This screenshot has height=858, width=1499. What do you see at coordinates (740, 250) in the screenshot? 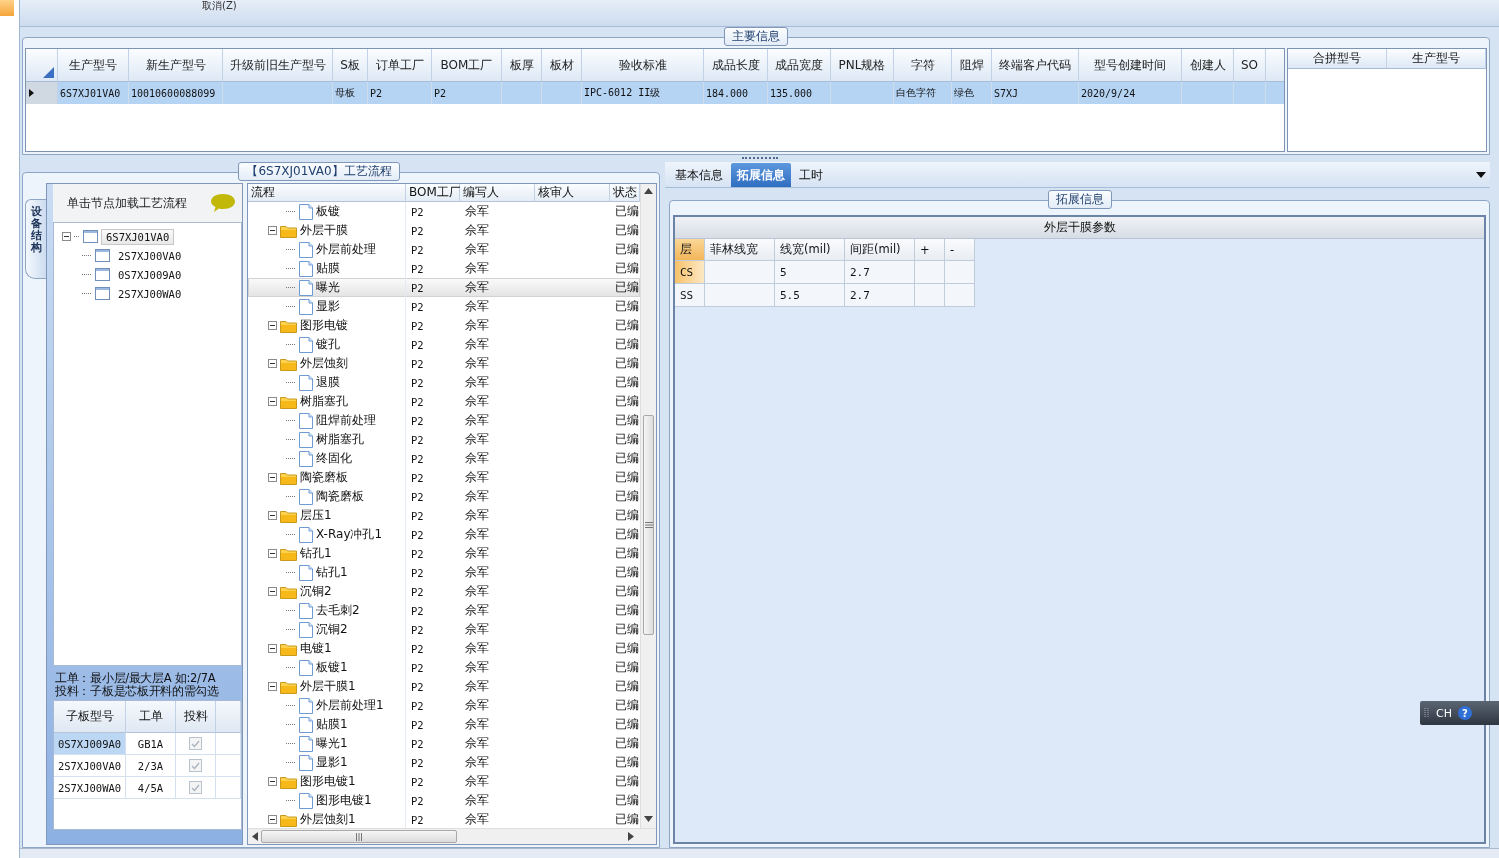
I see `column-header: 菲林线宽` at bounding box center [740, 250].